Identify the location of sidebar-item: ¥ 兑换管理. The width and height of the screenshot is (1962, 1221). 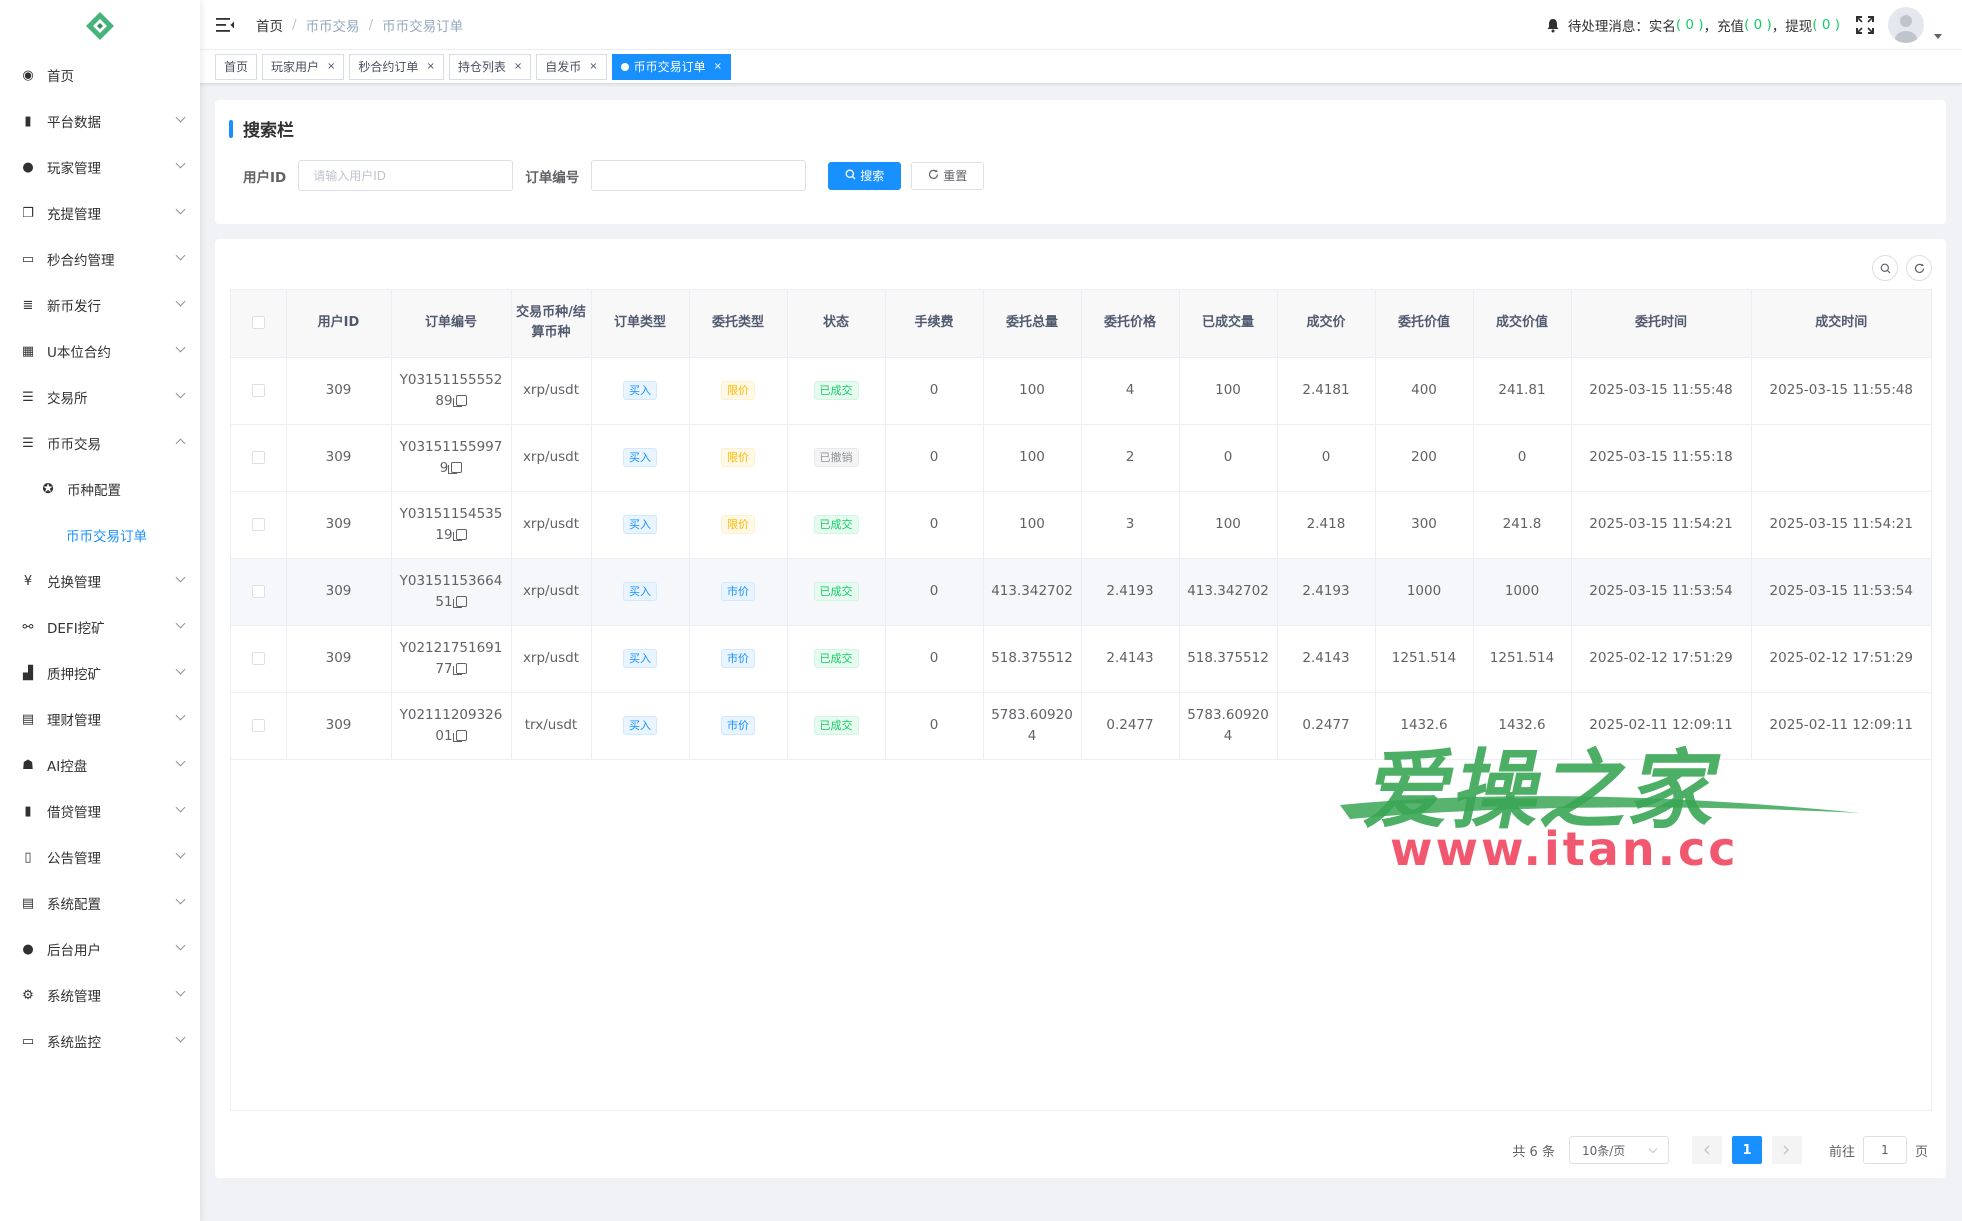
(100, 581).